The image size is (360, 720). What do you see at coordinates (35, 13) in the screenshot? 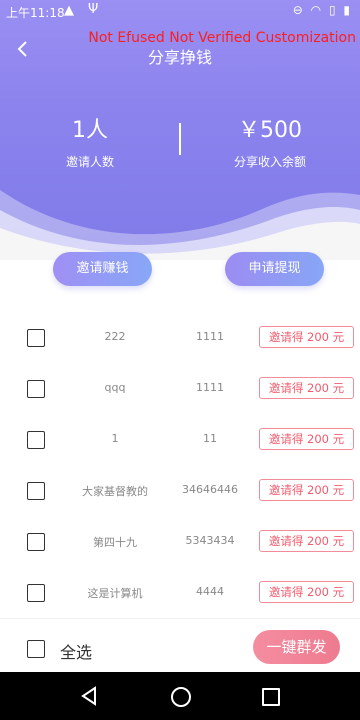
I see `status-time: 上午11:18` at bounding box center [35, 13].